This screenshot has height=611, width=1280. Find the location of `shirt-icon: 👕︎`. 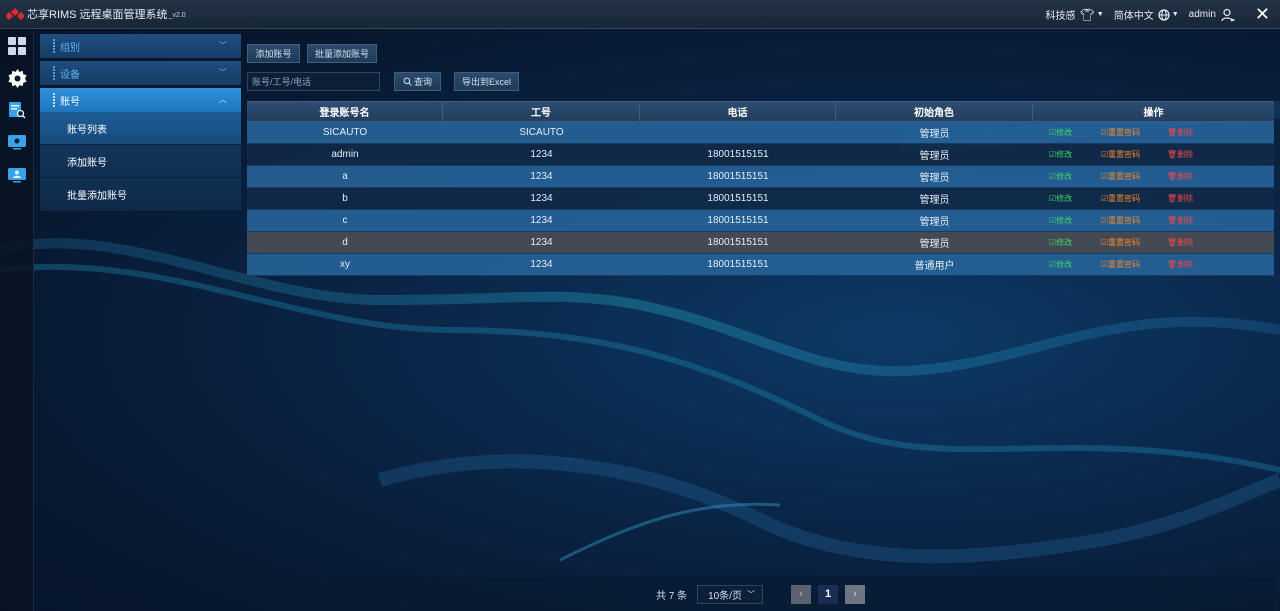

shirt-icon: 👕︎ is located at coordinates (1087, 14).